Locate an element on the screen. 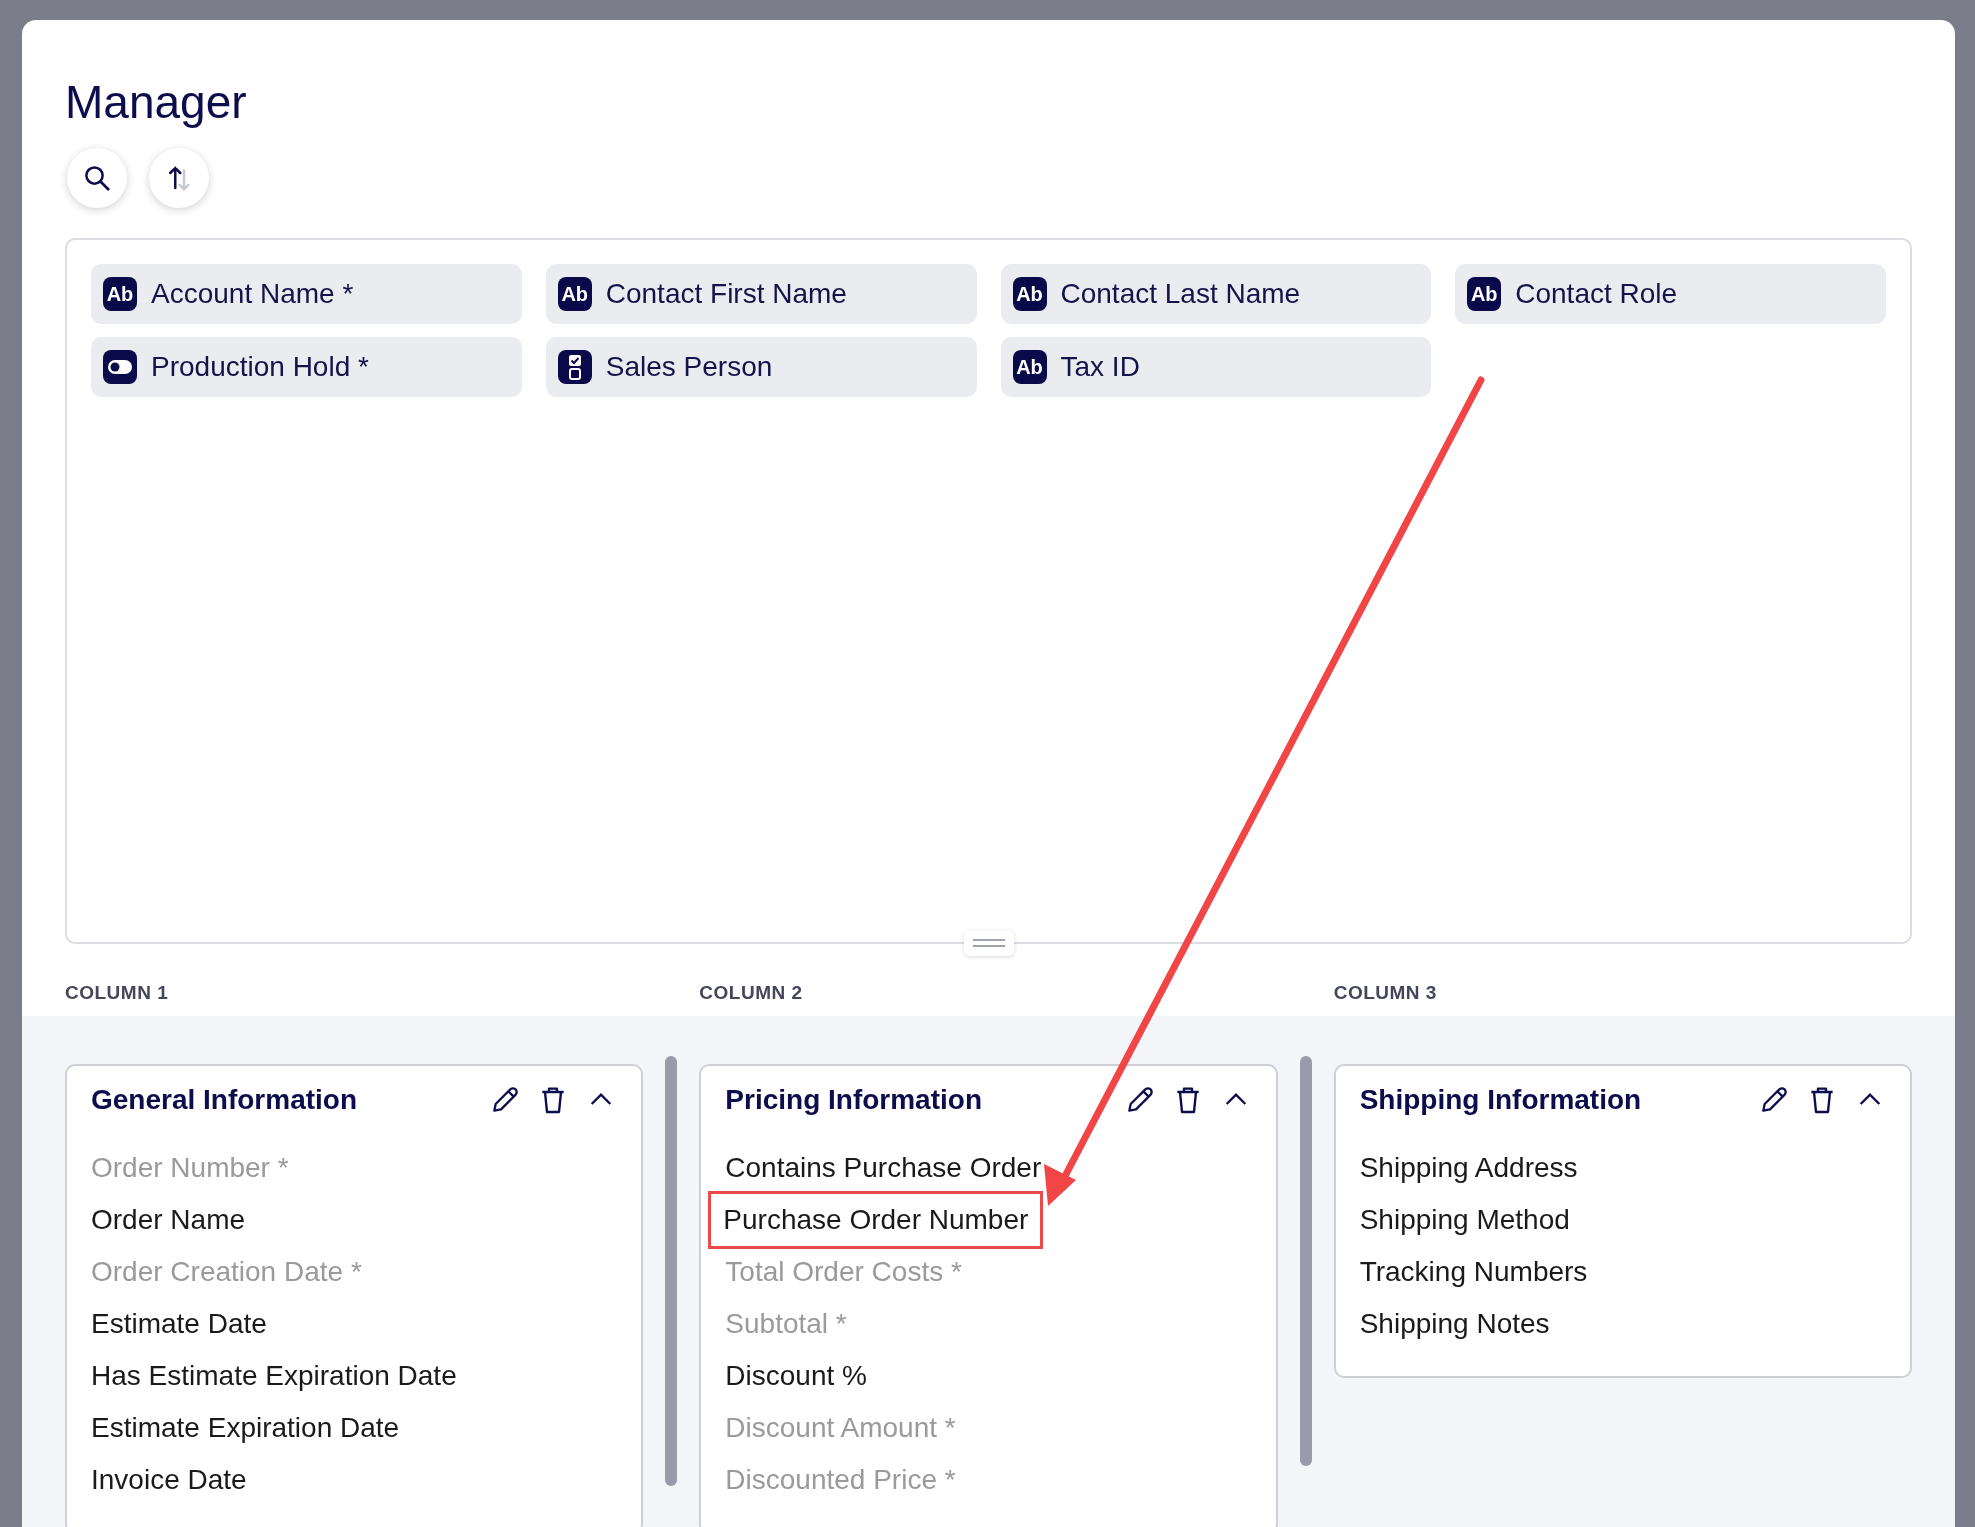 The width and height of the screenshot is (1975, 1527). field-item: Contains Purchase Order is located at coordinates (883, 1168).